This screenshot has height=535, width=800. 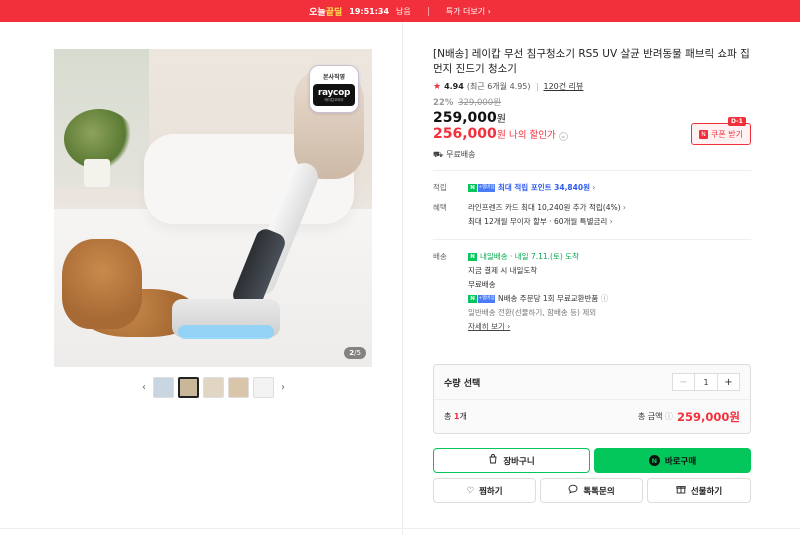 What do you see at coordinates (538, 298) in the screenshot?
I see `delivery-line4: N +멤버십 N배송 주문당 1회 무료교환반품 ⓘ` at bounding box center [538, 298].